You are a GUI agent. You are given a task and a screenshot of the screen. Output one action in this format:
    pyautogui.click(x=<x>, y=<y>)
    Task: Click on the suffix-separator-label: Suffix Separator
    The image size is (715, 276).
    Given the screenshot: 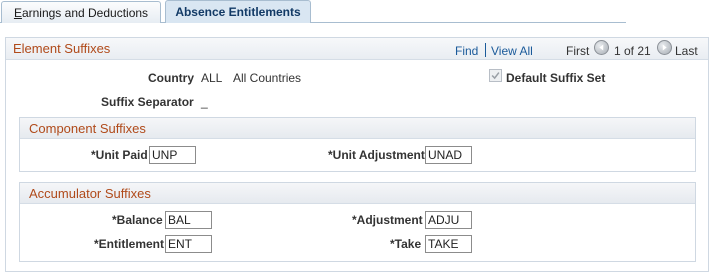 What is the action you would take?
    pyautogui.click(x=147, y=102)
    